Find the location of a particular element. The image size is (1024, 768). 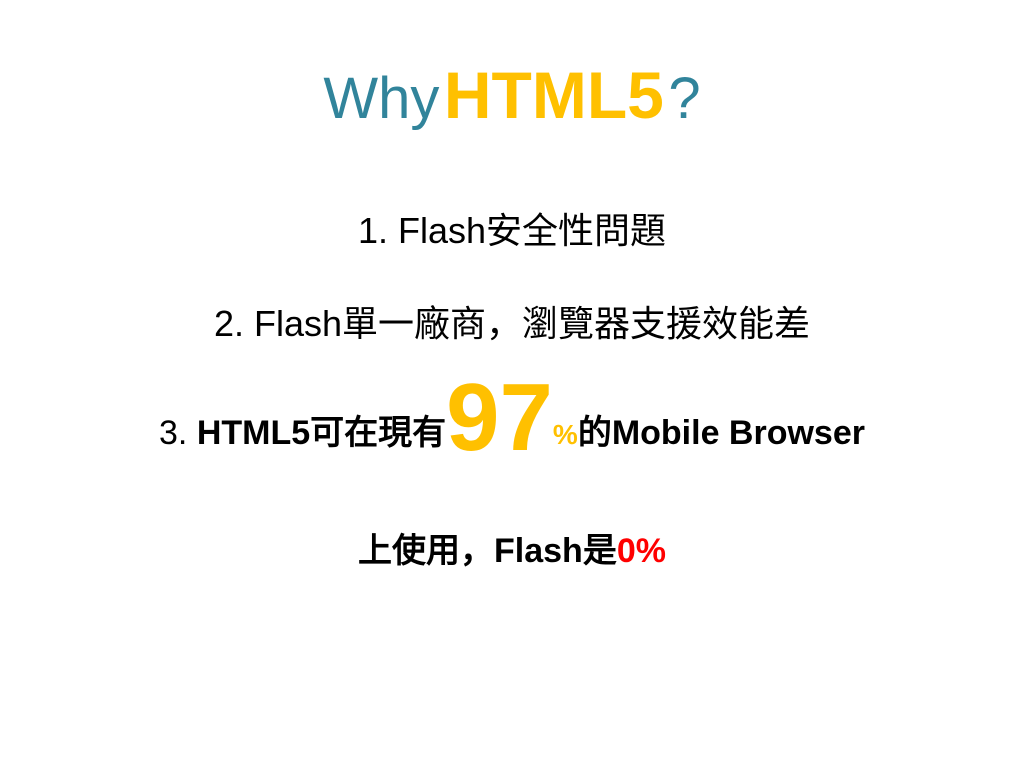

point-3: 3. HTML5可在現有97%的Mobile Browser is located at coordinates (512, 418).